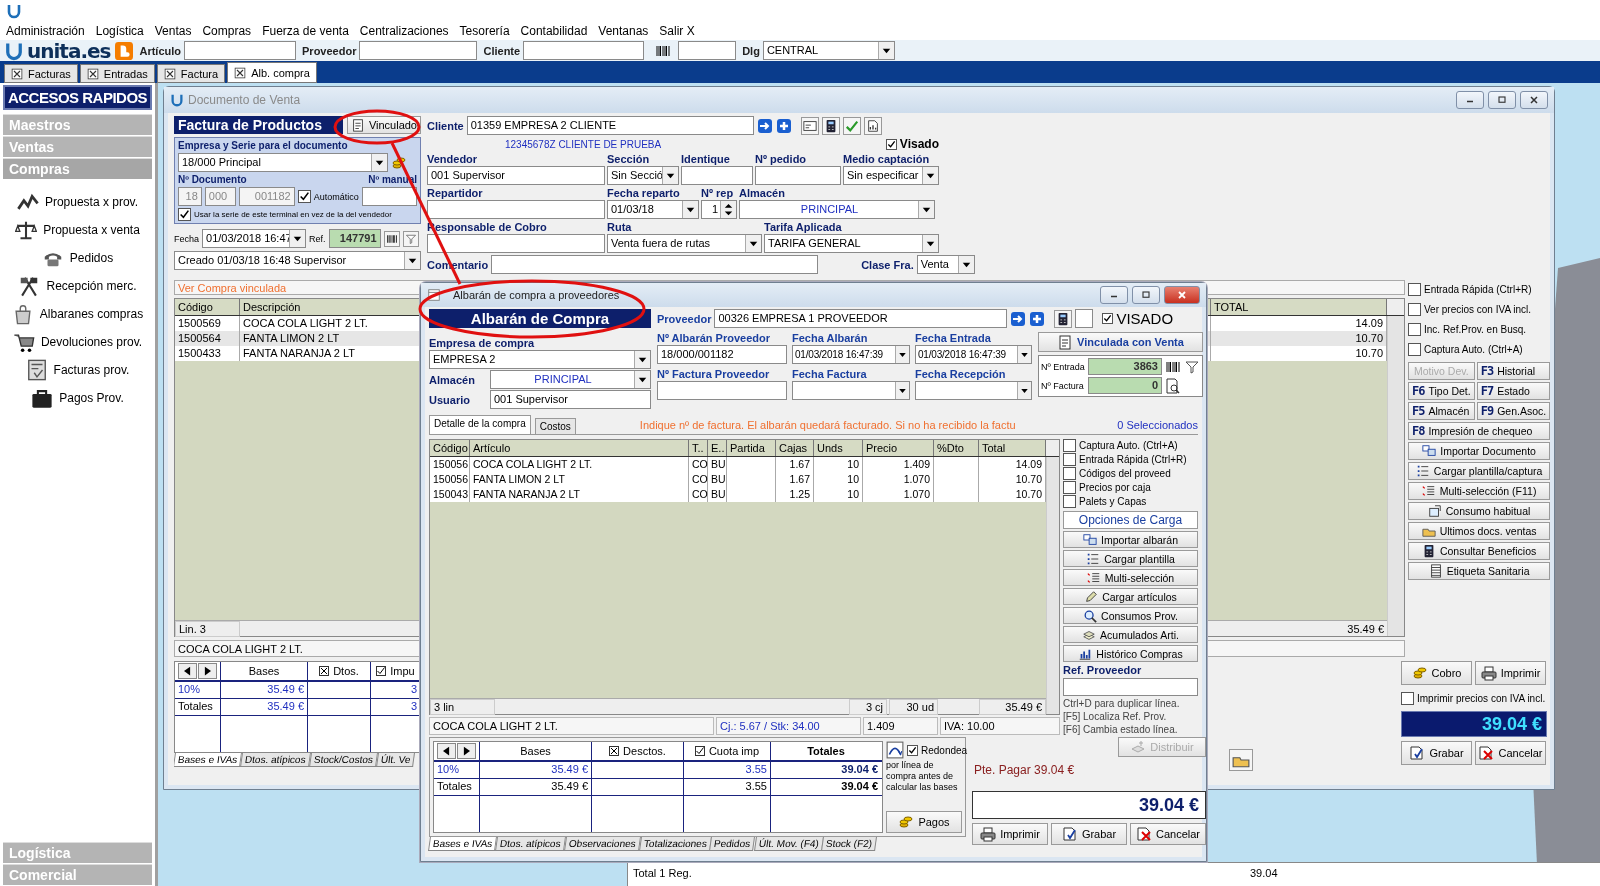 The width and height of the screenshot is (1600, 886). Describe the element at coordinates (1479, 431) in the screenshot. I see `function-button: F8 Impresión de chequeo` at that location.